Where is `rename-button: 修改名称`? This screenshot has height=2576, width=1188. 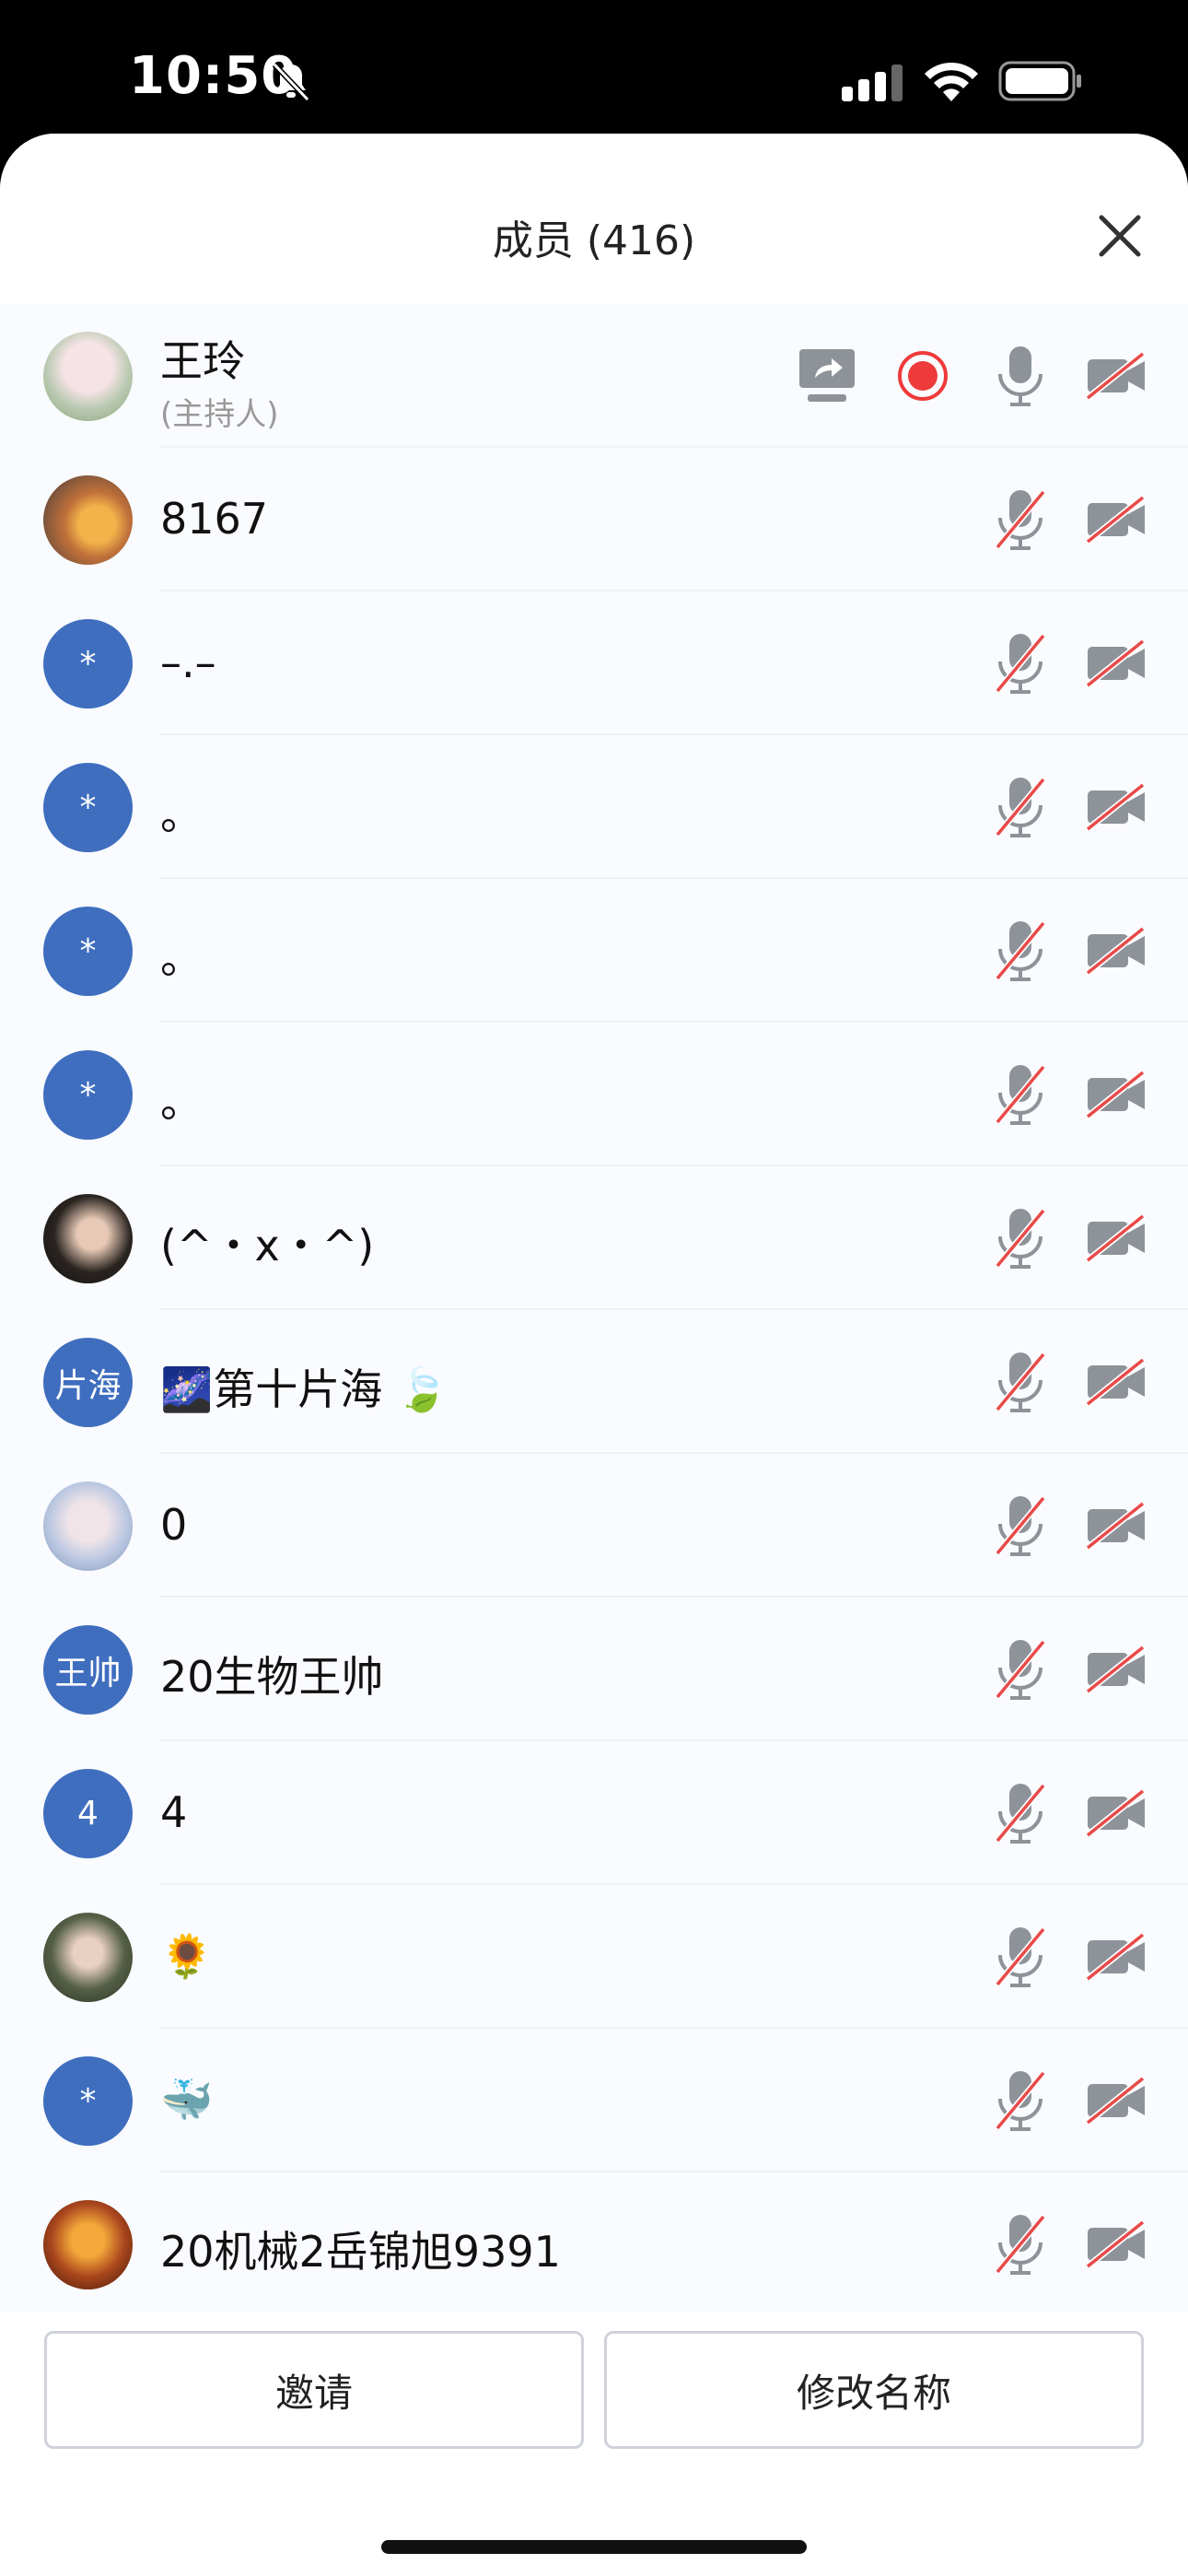 rename-button: 修改名称 is located at coordinates (874, 2390).